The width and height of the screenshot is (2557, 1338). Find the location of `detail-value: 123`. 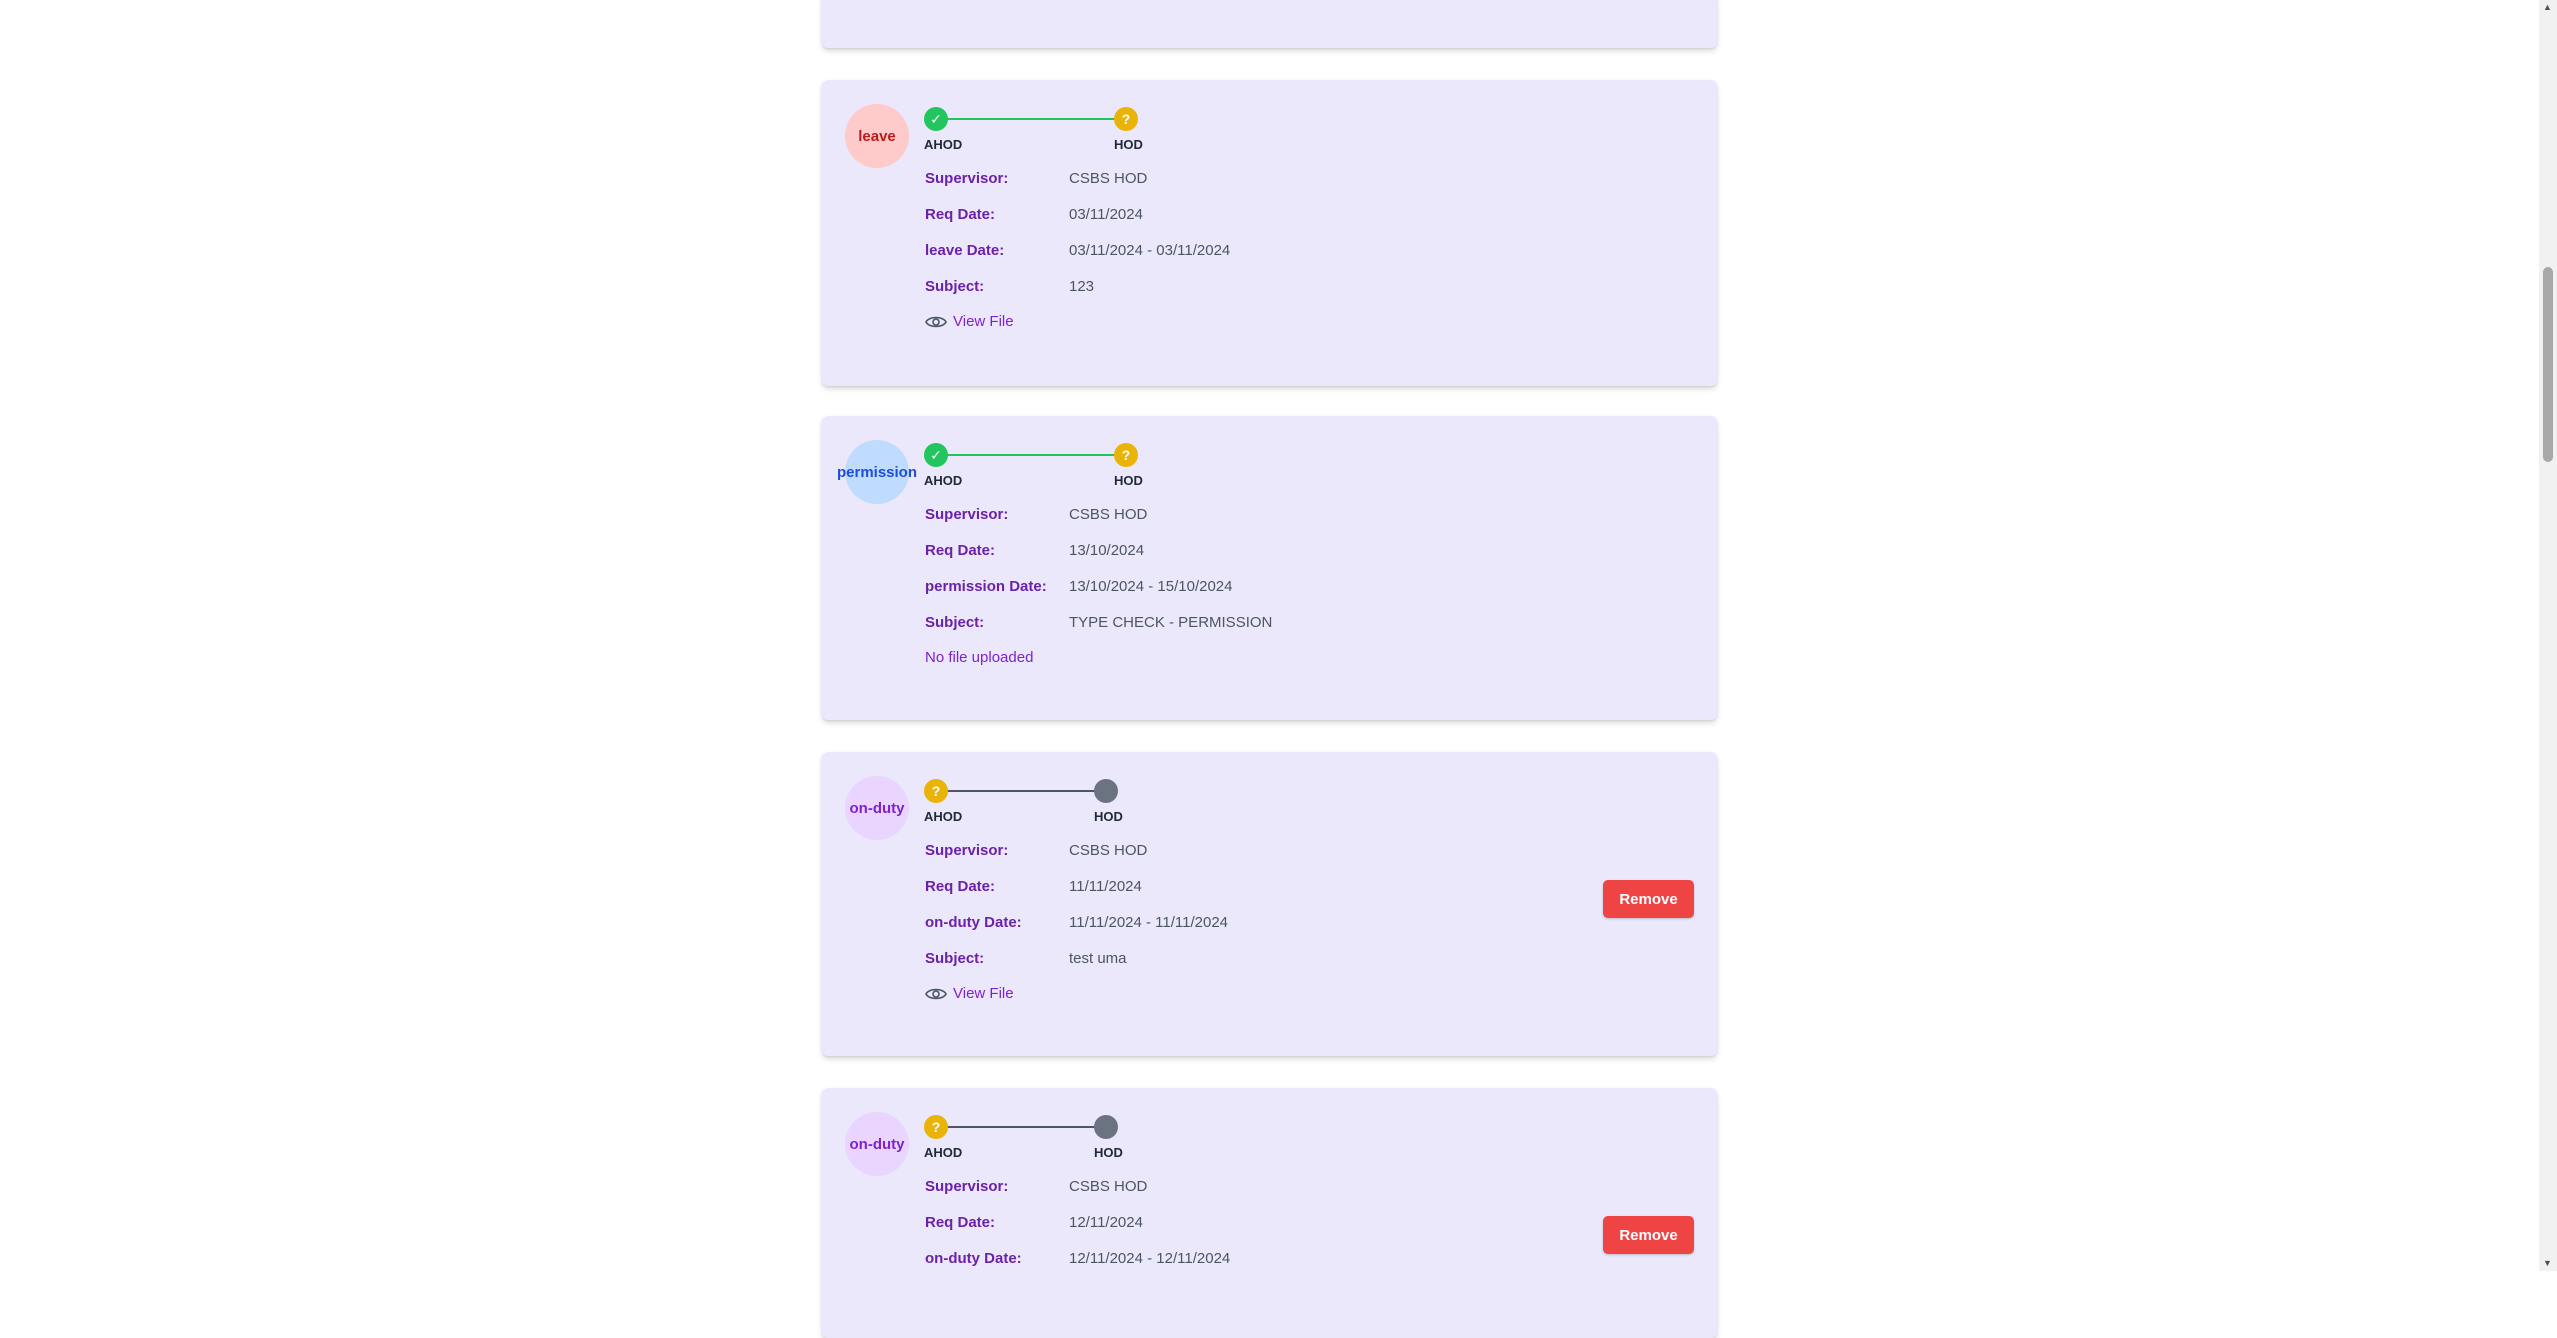

detail-value: 123 is located at coordinates (1082, 286).